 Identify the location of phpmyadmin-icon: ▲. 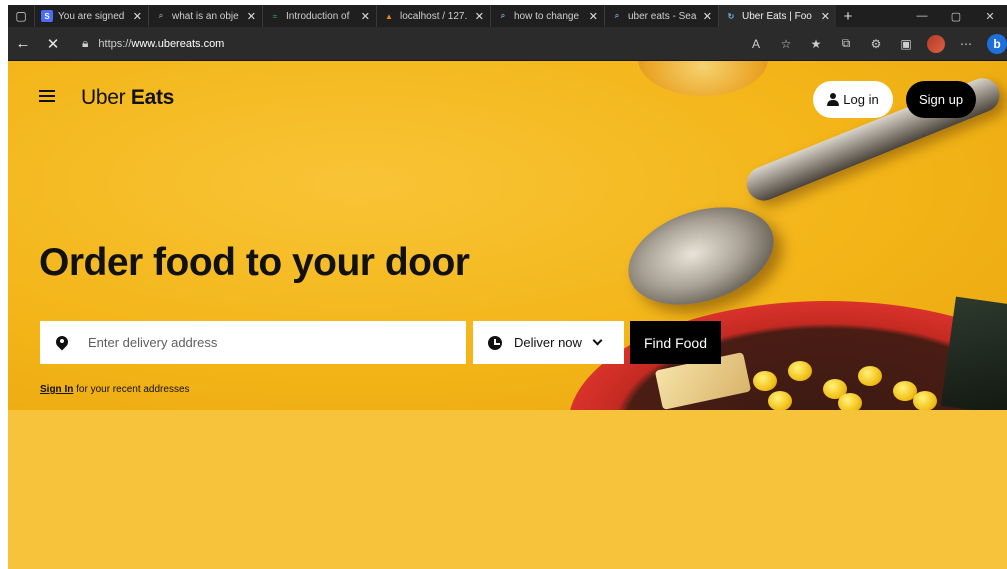
(389, 16).